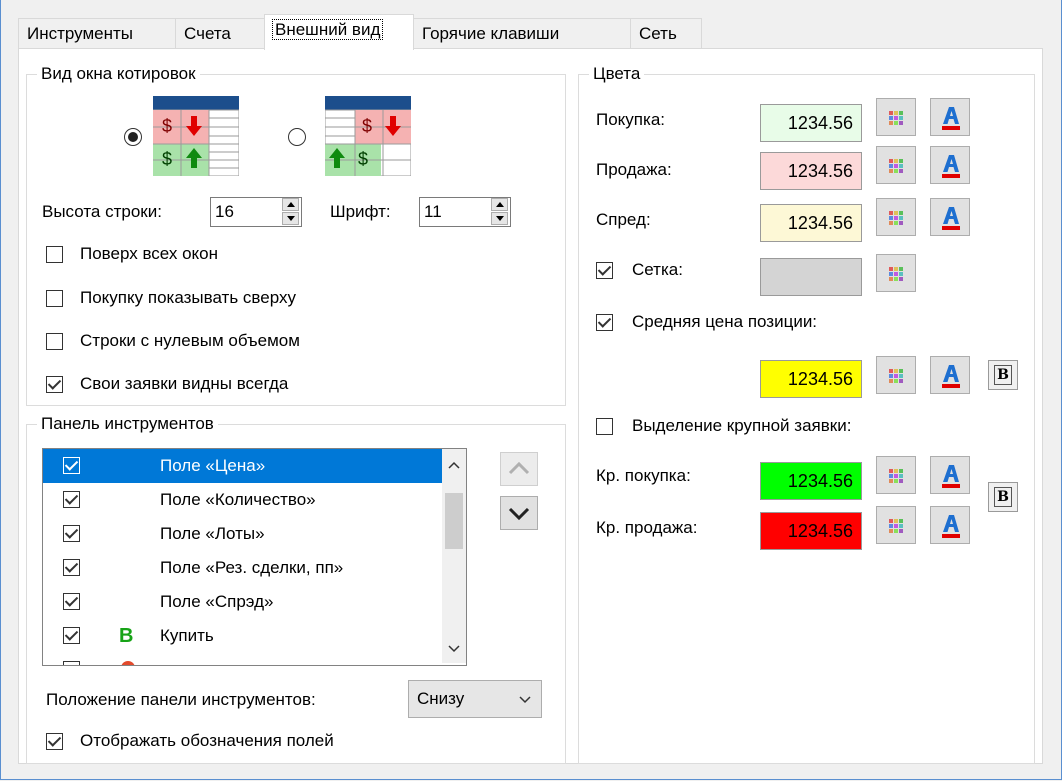 This screenshot has width=1062, height=781. Describe the element at coordinates (454, 649) in the screenshot. I see `scroll-down-icon` at that location.